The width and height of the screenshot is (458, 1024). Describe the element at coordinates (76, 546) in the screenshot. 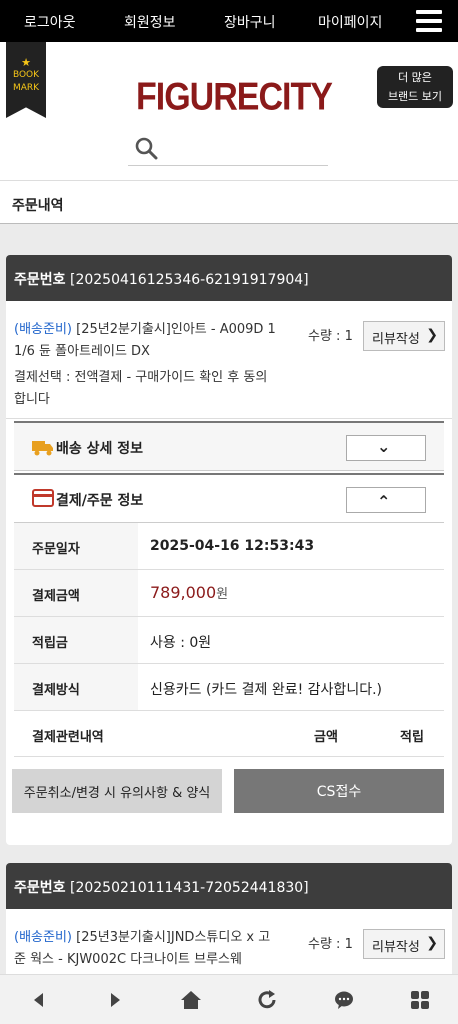

I see `order-date-label: 주문일자` at that location.